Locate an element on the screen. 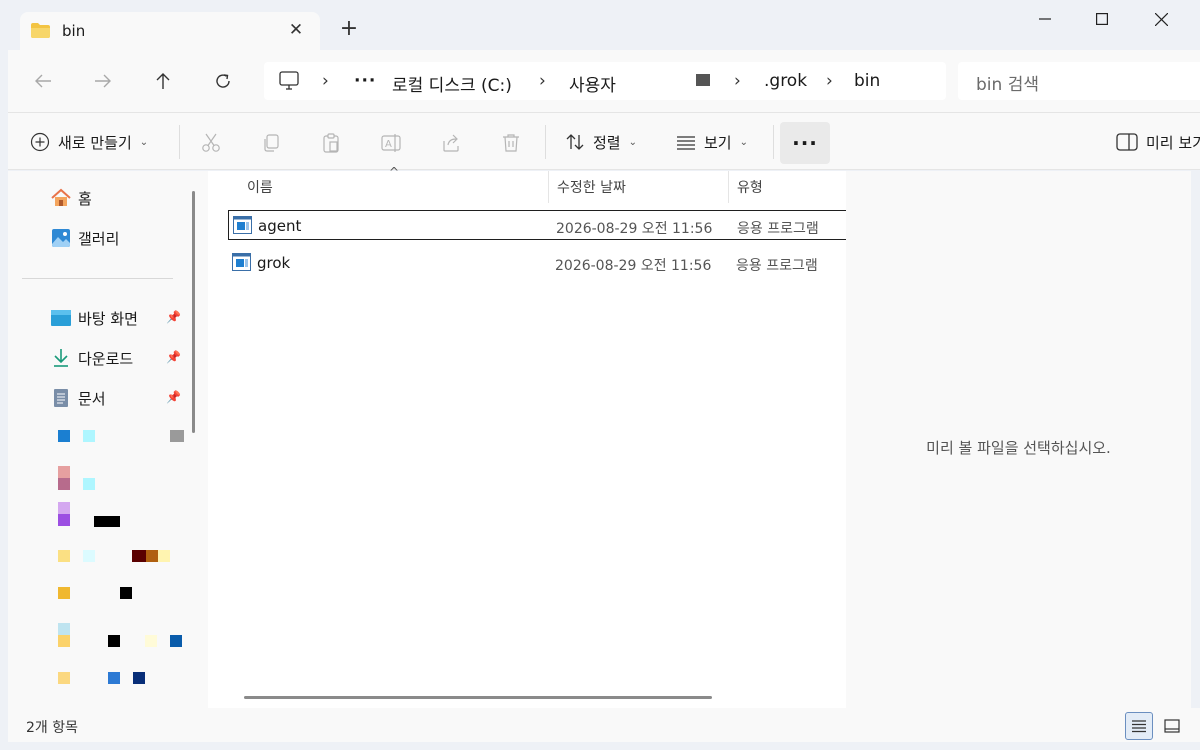 The height and width of the screenshot is (750, 1200). new-button: 새로 만들기 ⌄ is located at coordinates (89, 142).